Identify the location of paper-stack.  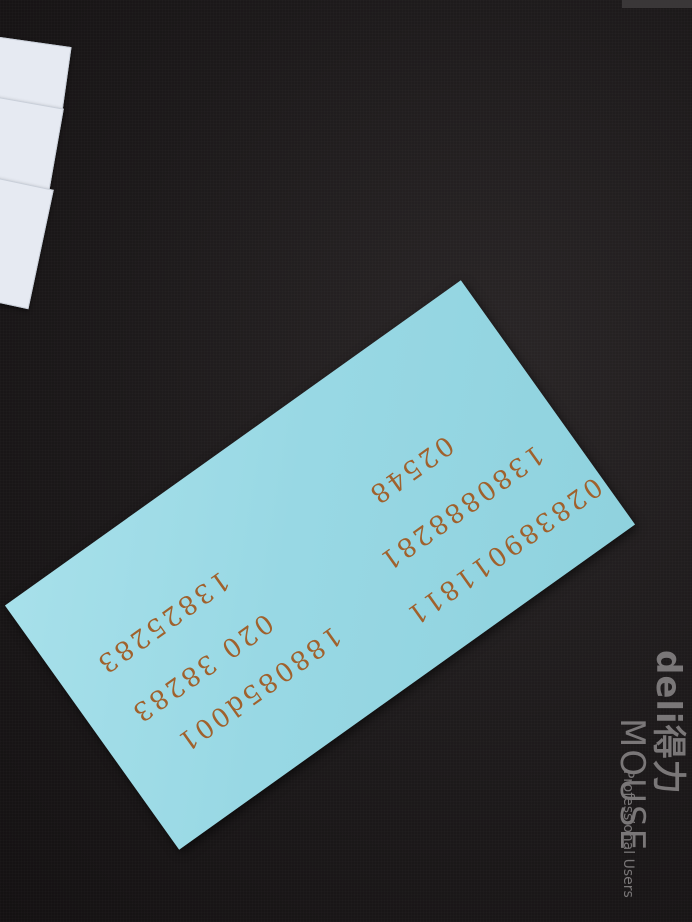
(36, 171).